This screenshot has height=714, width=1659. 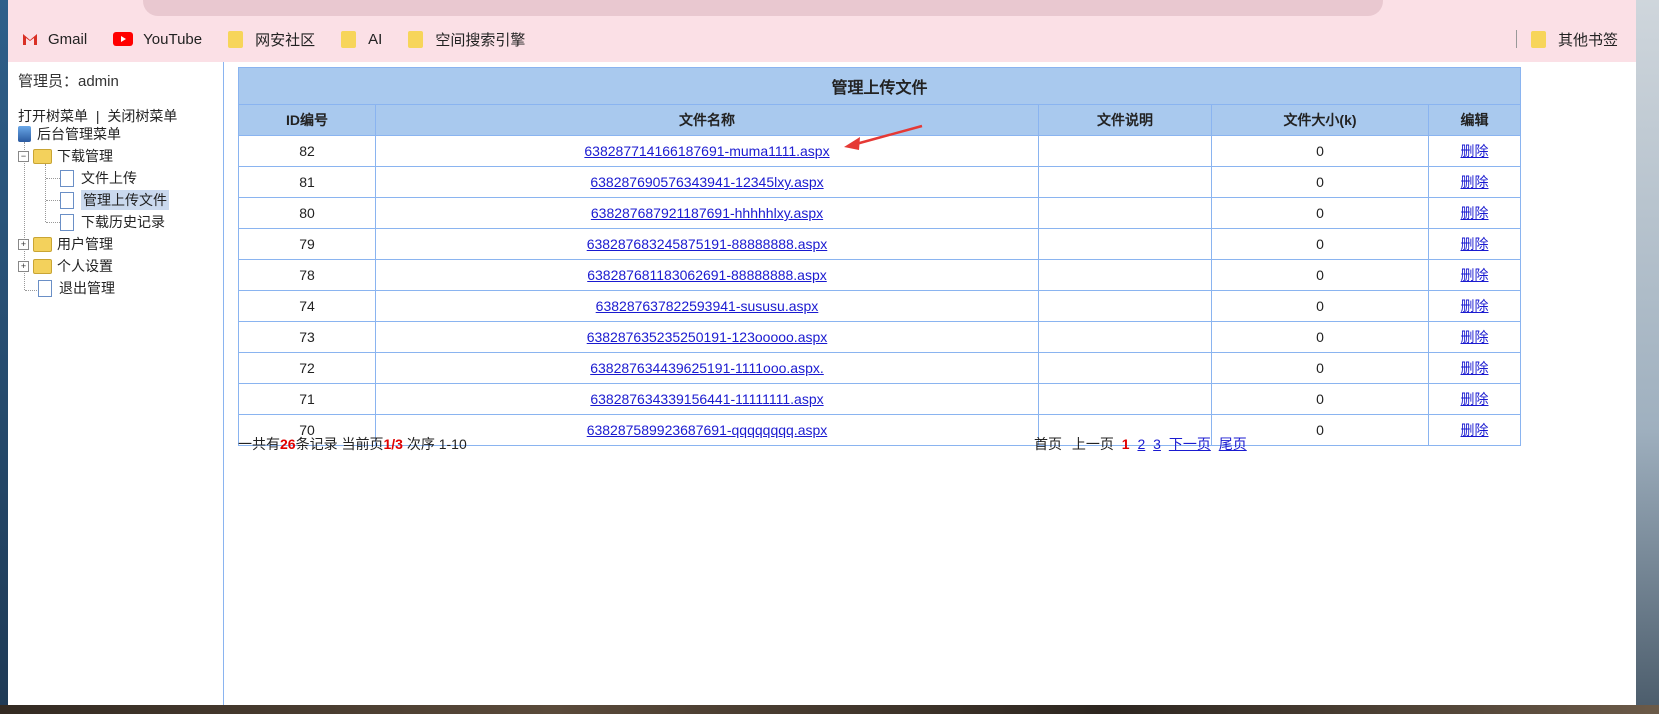 I want to click on open-tree-link: 打开树菜单, so click(x=53, y=116).